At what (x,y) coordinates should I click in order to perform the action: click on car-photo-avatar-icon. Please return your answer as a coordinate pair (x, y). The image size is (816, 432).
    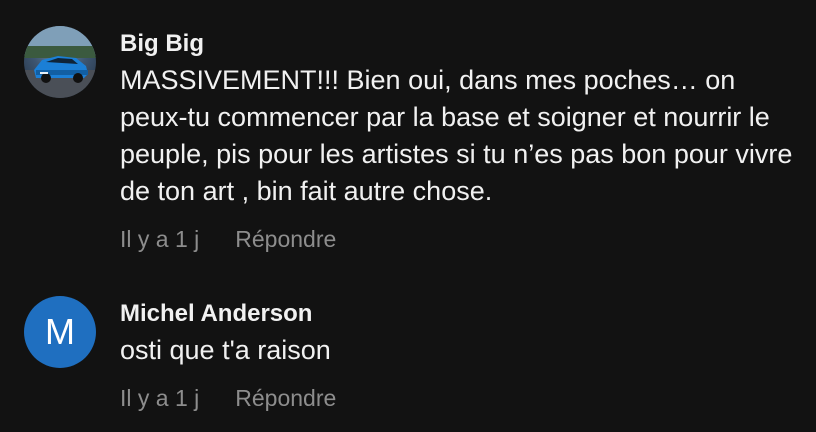
    Looking at the image, I should click on (60, 62).